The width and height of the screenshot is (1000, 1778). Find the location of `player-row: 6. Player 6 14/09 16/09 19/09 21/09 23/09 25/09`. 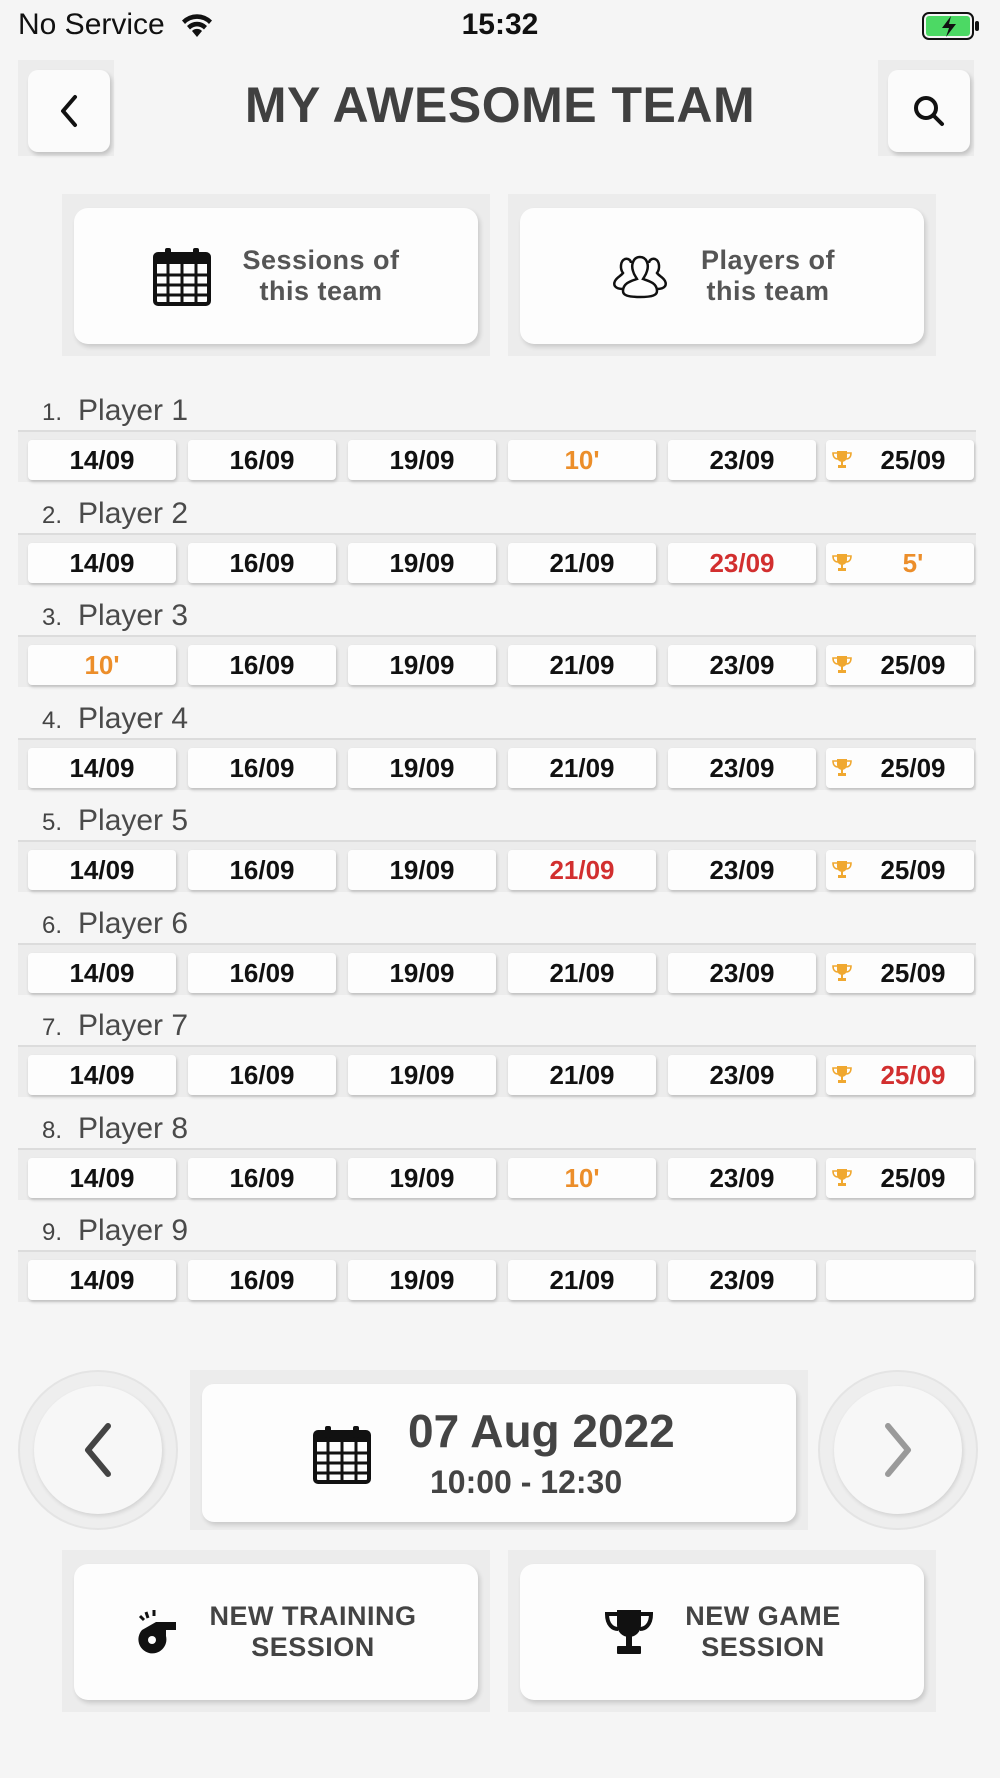

player-row: 6. Player 6 14/09 16/09 19/09 21/09 23/09 25/09 is located at coordinates (500, 952).